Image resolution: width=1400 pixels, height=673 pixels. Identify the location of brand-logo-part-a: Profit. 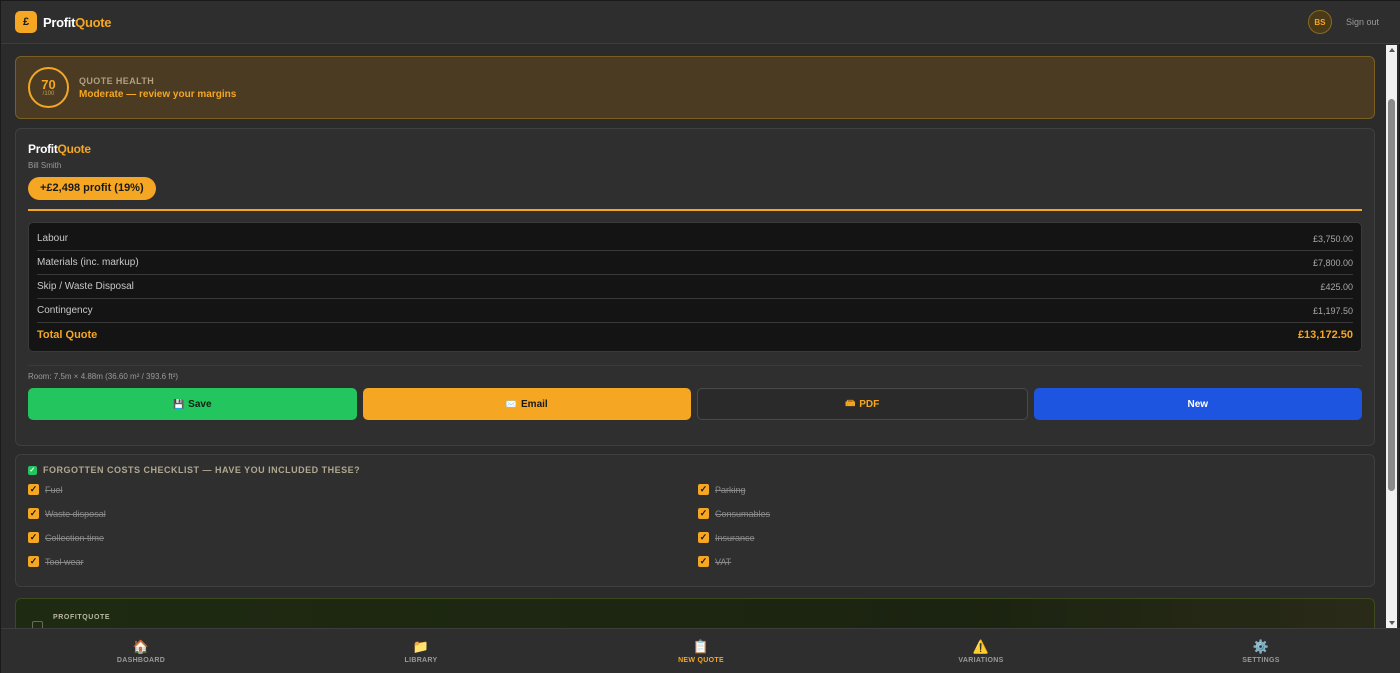
(59, 22).